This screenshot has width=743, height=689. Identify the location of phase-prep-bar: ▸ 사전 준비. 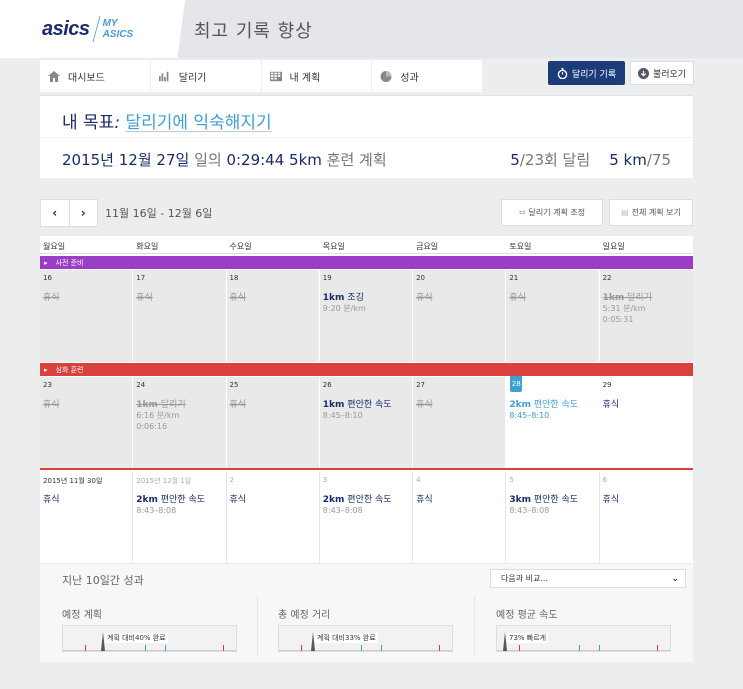
(366, 262).